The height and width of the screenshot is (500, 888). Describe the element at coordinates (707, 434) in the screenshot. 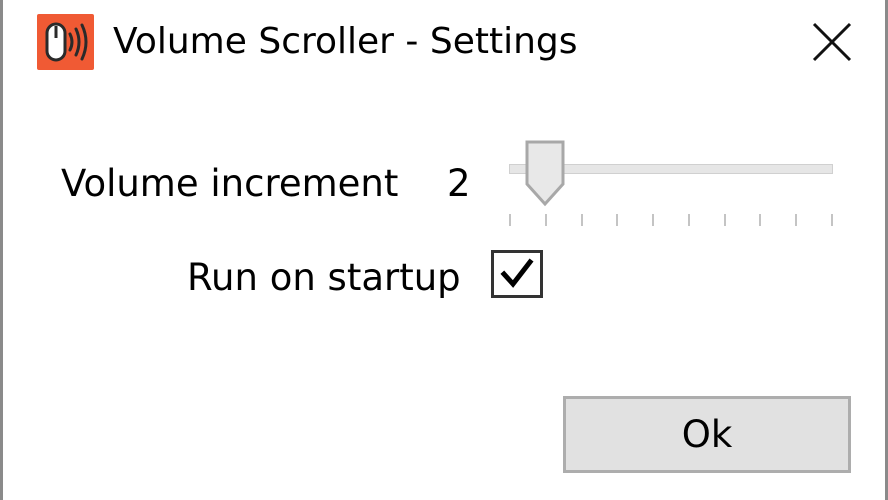

I see `ok-button: Ok` at that location.